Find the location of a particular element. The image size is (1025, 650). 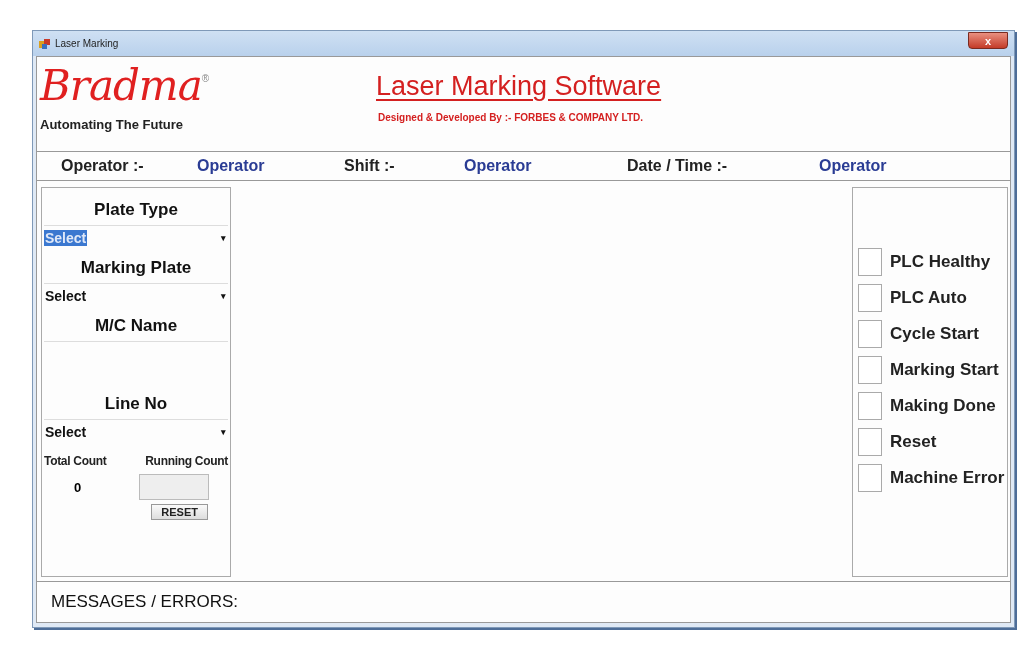

indicator-label: Making Done is located at coordinates (943, 406).